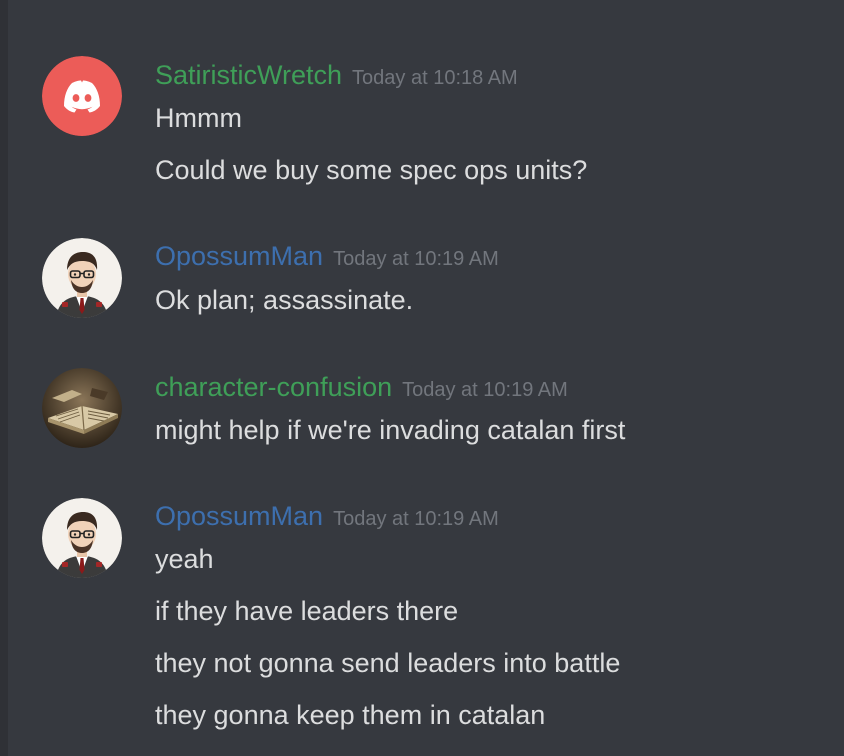 The height and width of the screenshot is (756, 844). Describe the element at coordinates (273, 387) in the screenshot. I see `username: character-confusion` at that location.